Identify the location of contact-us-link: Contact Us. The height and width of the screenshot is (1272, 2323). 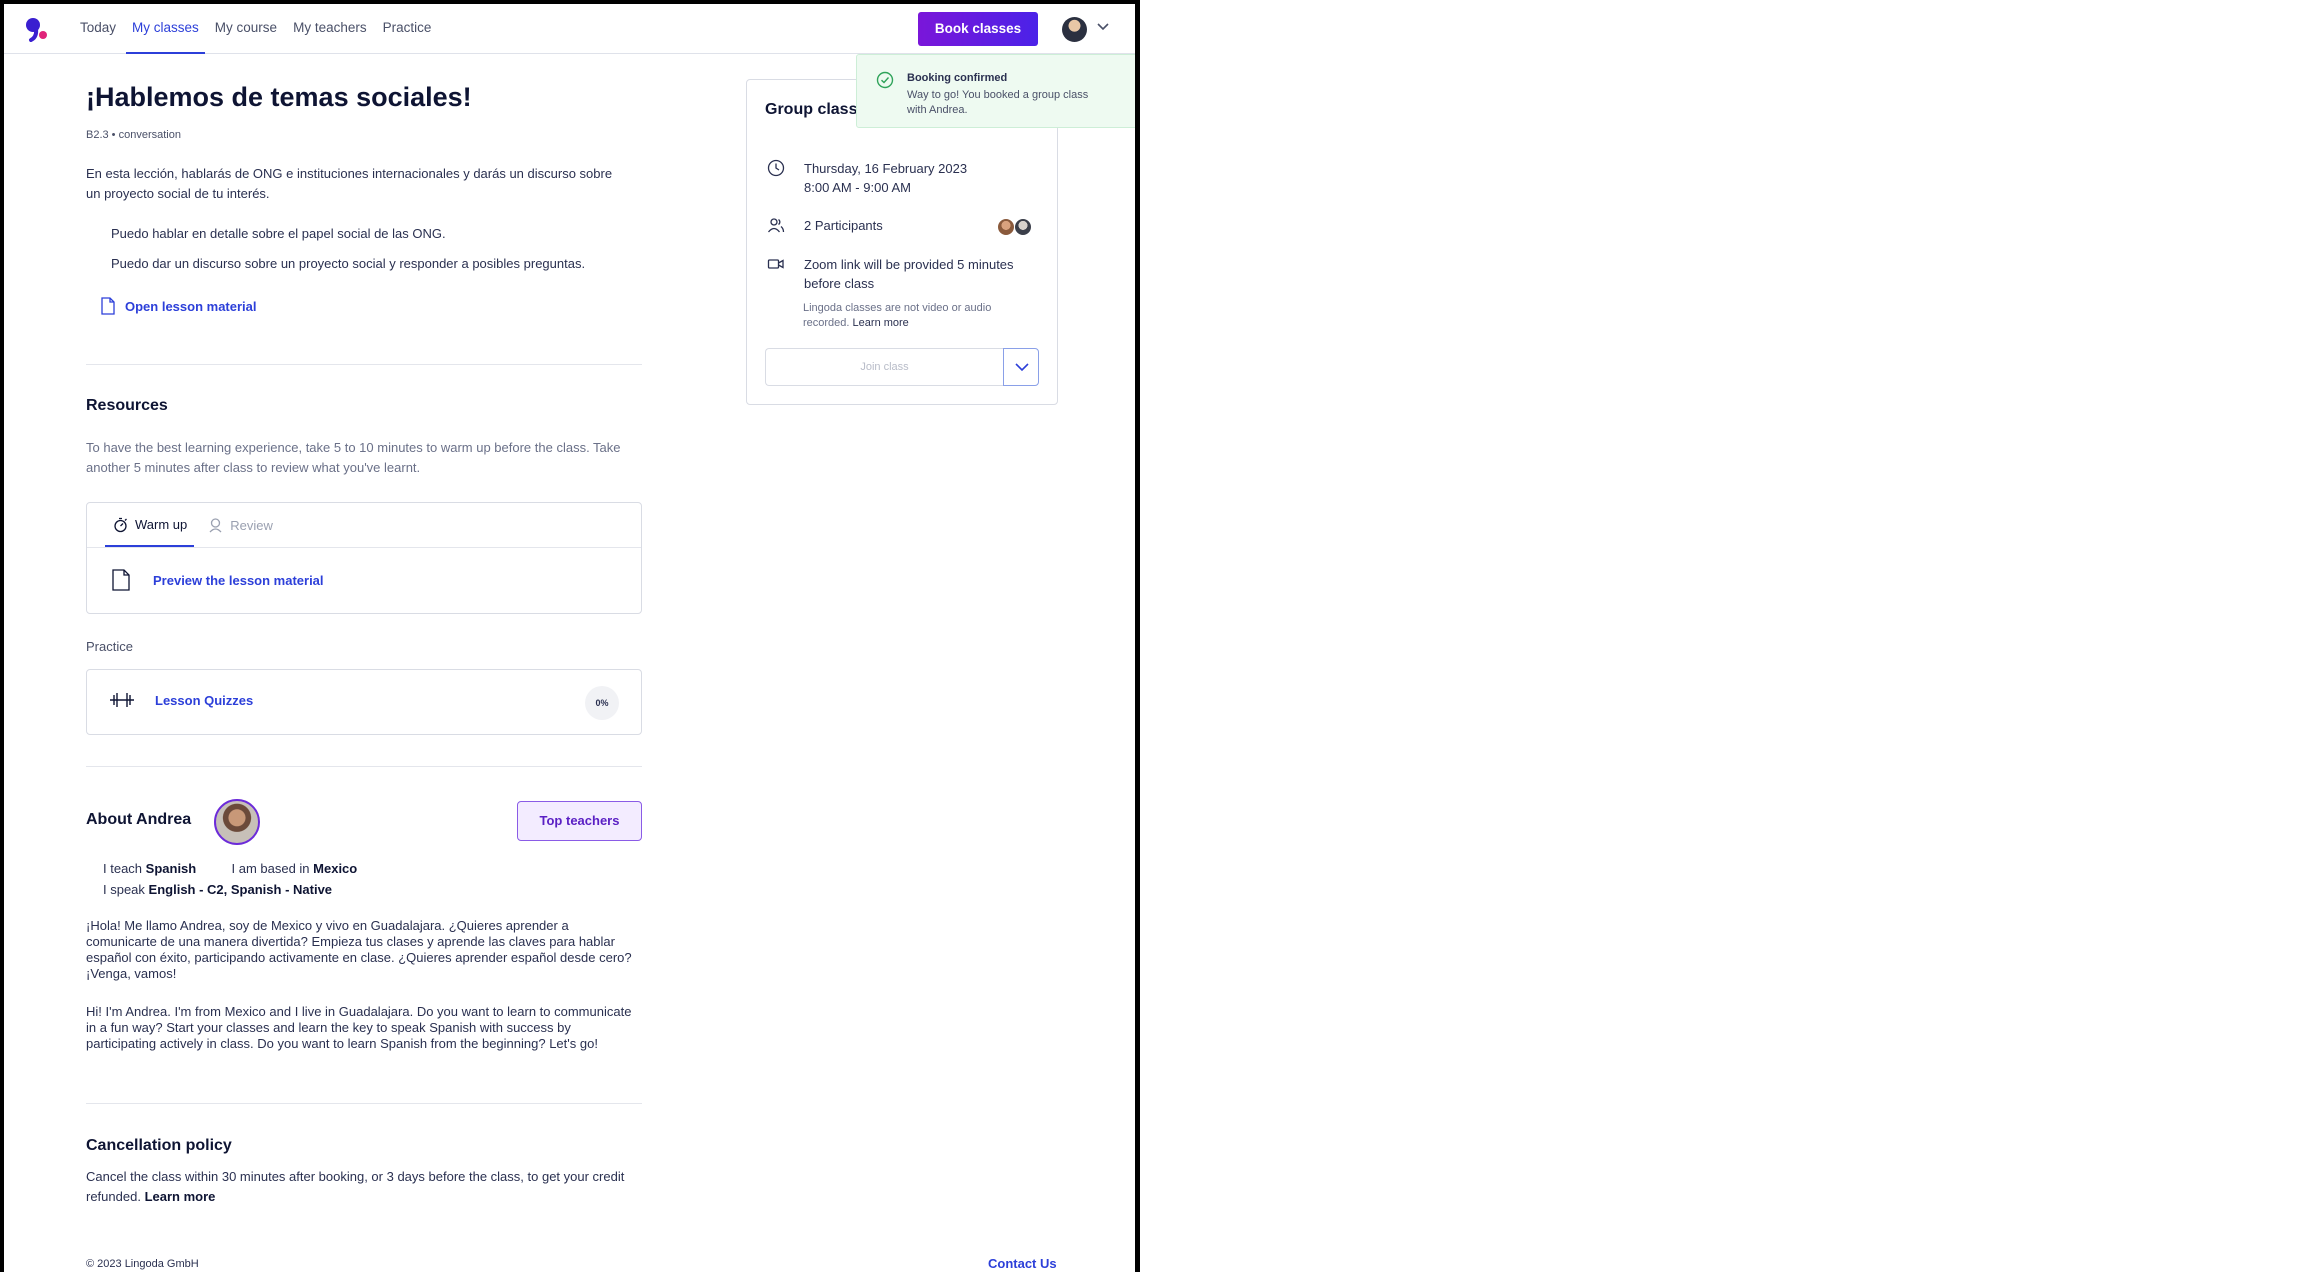
(1022, 1263).